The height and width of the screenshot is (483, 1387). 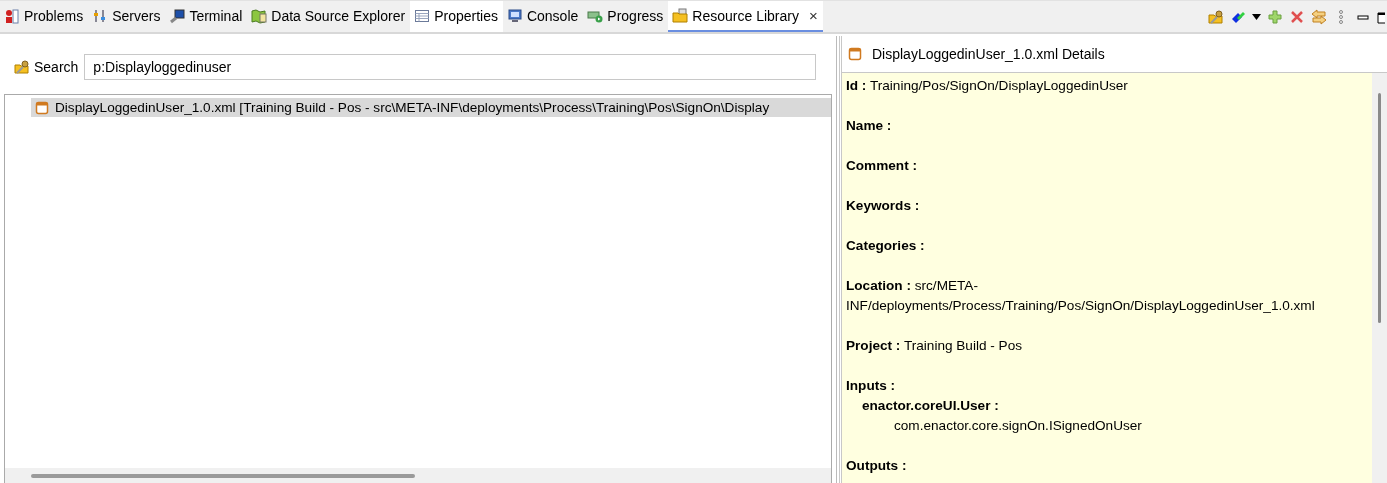 What do you see at coordinates (680, 15) in the screenshot?
I see `folder-icon` at bounding box center [680, 15].